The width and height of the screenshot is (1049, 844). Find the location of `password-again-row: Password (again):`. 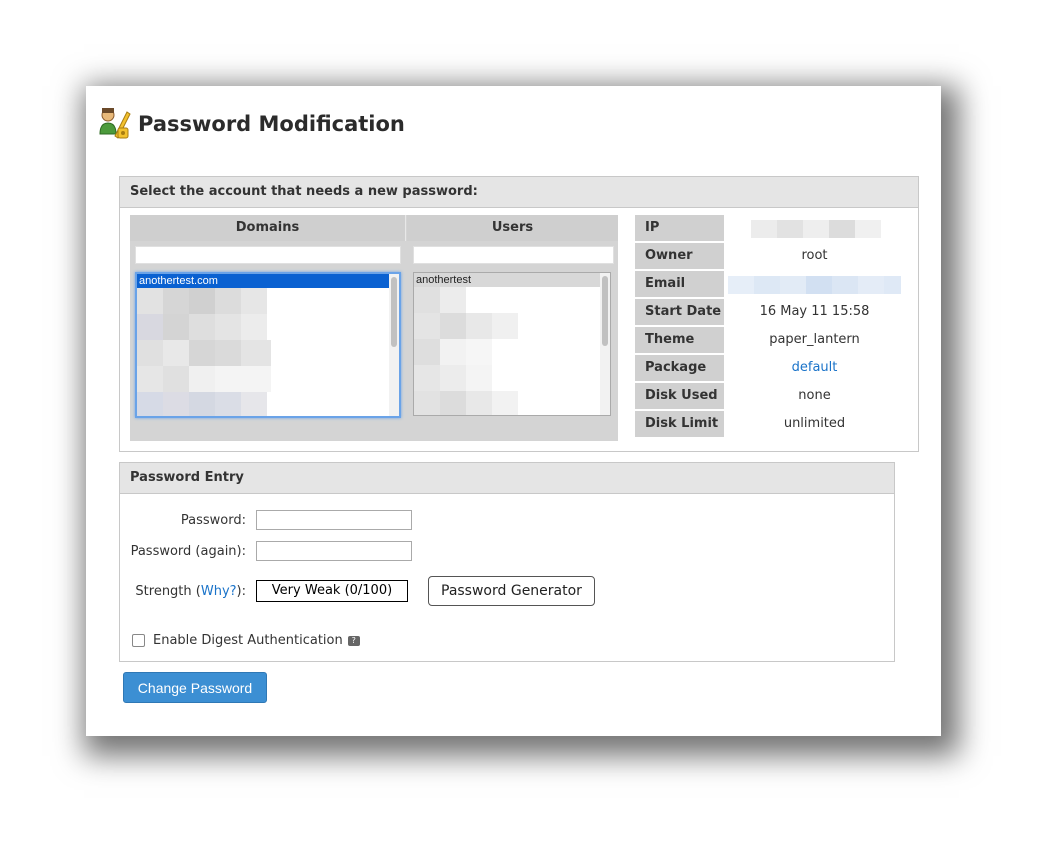

password-again-row: Password (again): is located at coordinates (266, 551).